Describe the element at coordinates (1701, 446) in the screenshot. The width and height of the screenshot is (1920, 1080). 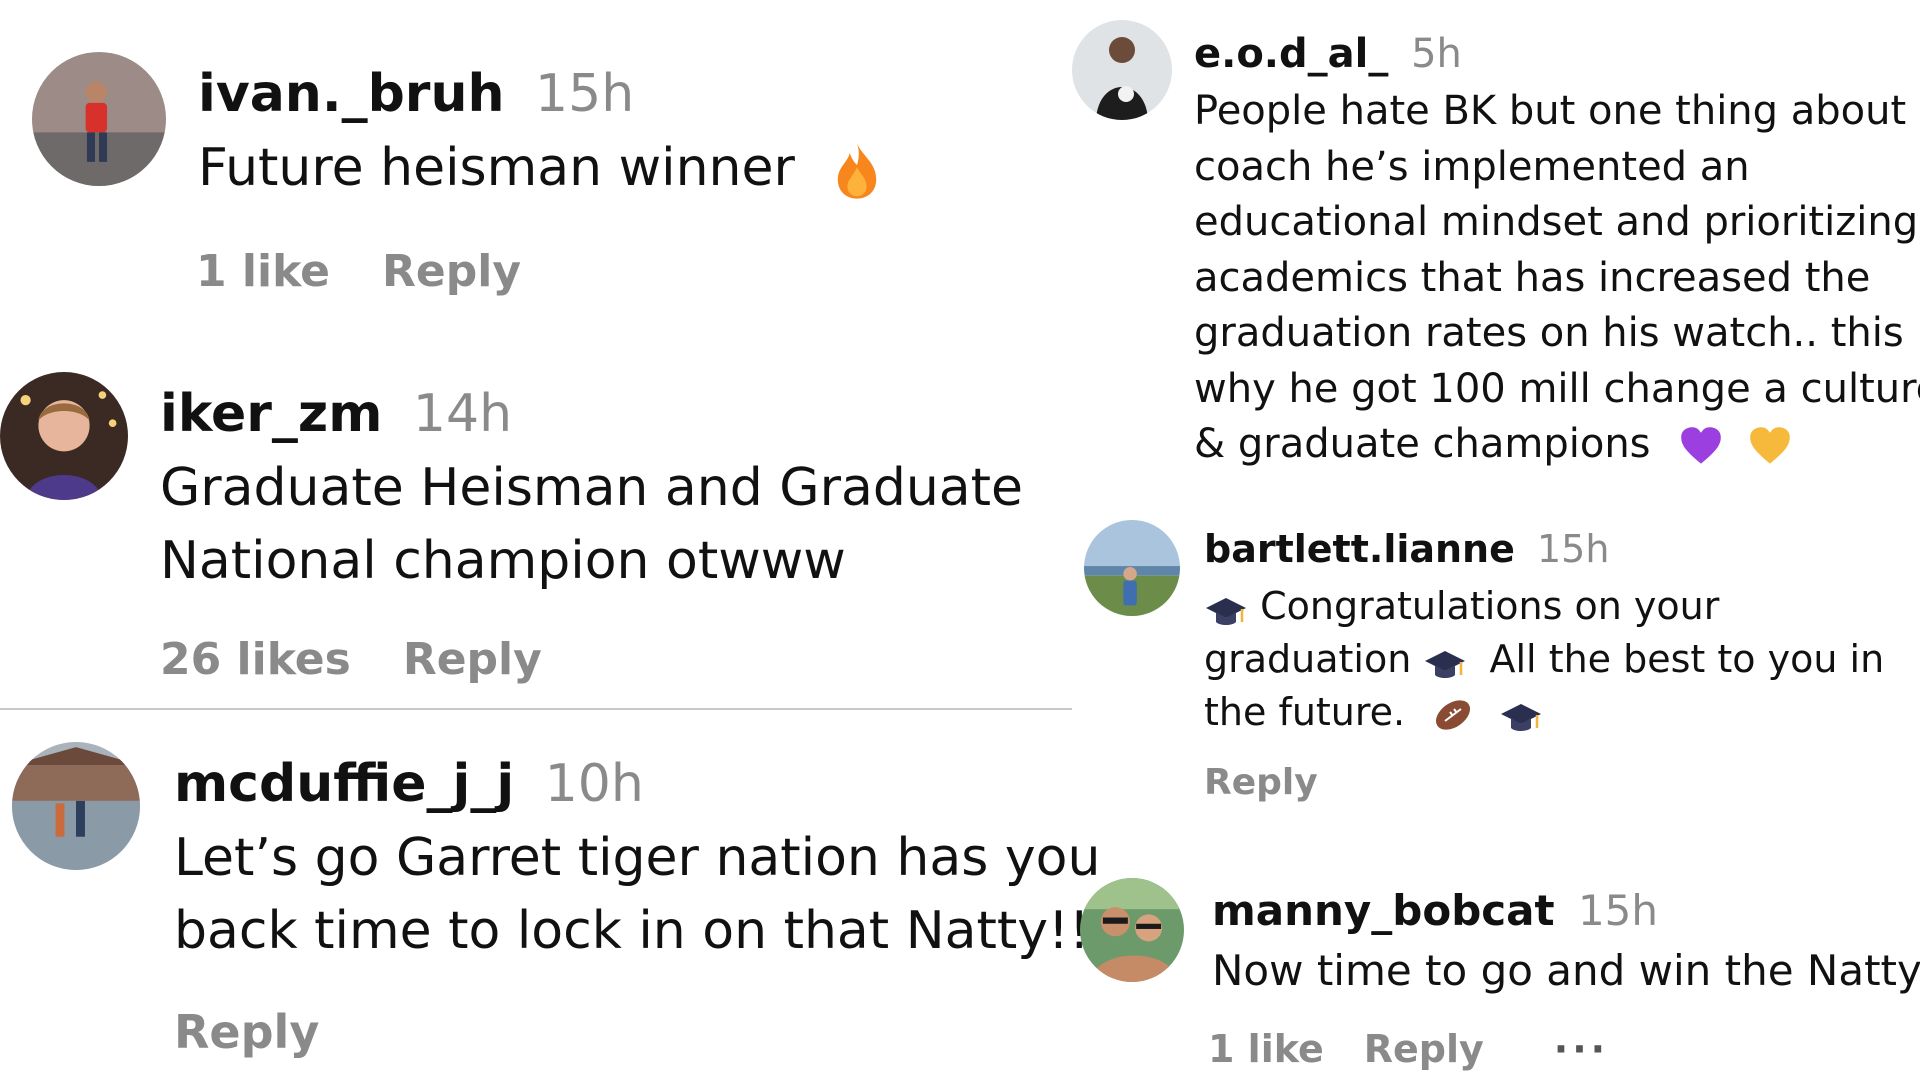
I see `purple-heart-emoji` at that location.